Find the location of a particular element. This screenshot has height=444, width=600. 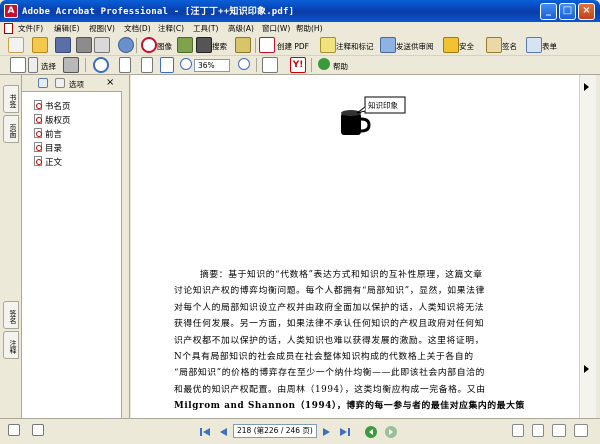

select-tool-label: 选择 is located at coordinates (48, 66).